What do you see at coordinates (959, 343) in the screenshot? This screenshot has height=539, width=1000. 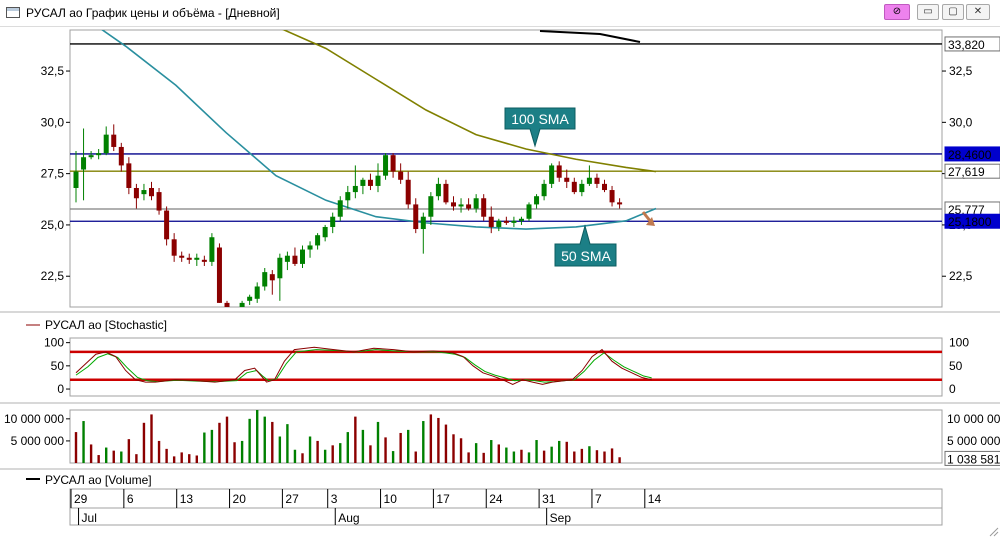 I see `stochastic-tick-label-right: 100` at bounding box center [959, 343].